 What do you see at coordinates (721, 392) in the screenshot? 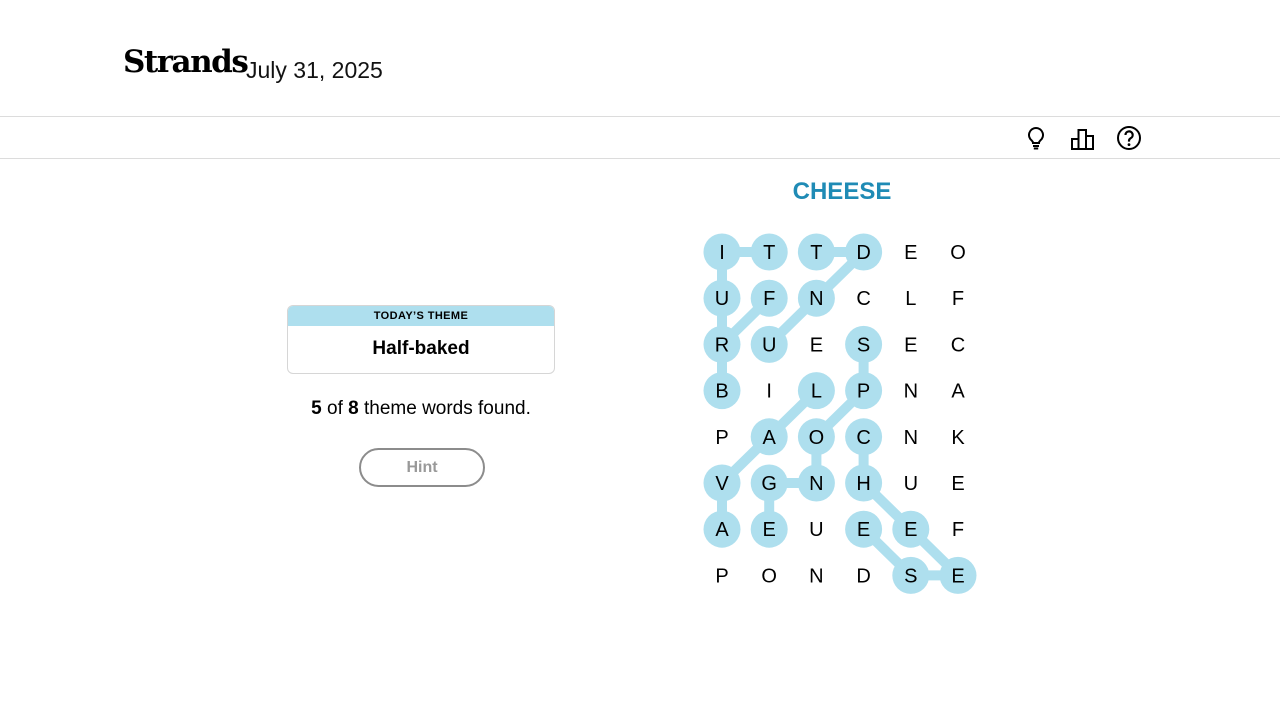
I see `grid-letter: B` at bounding box center [721, 392].